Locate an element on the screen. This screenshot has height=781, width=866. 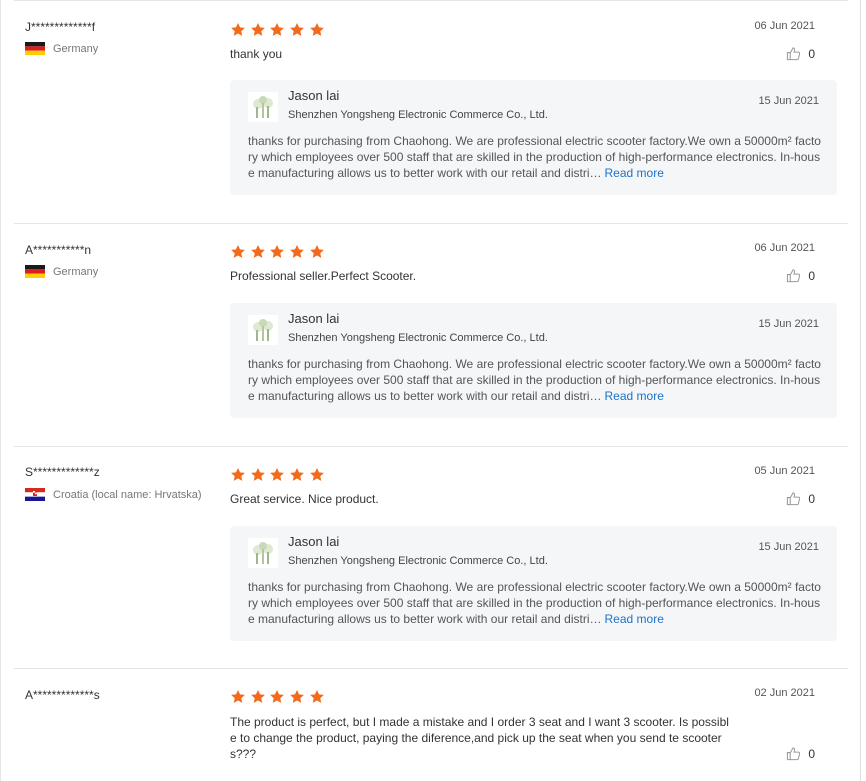
buyer-country: Croatia (local name: Hrvatska) is located at coordinates (113, 494).